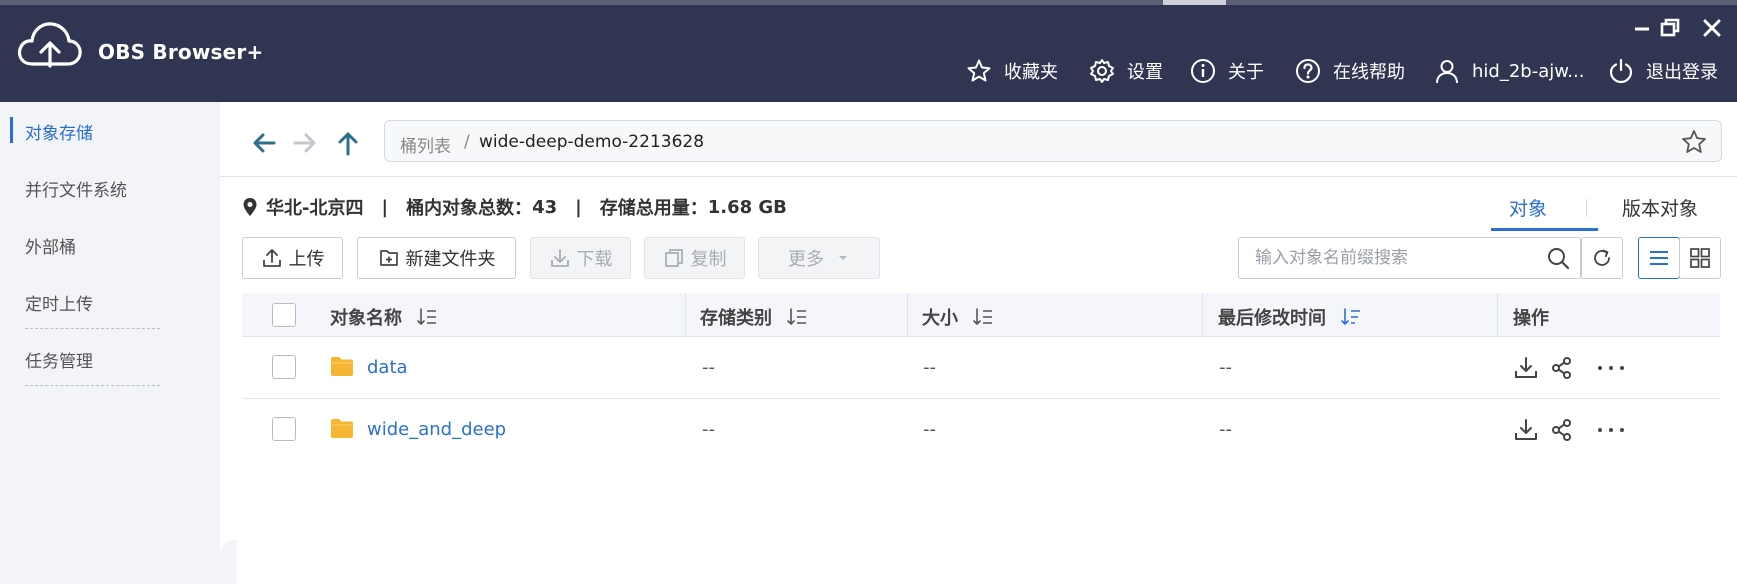 The height and width of the screenshot is (584, 1737). I want to click on column-header-name: 对象名称, so click(384, 317).